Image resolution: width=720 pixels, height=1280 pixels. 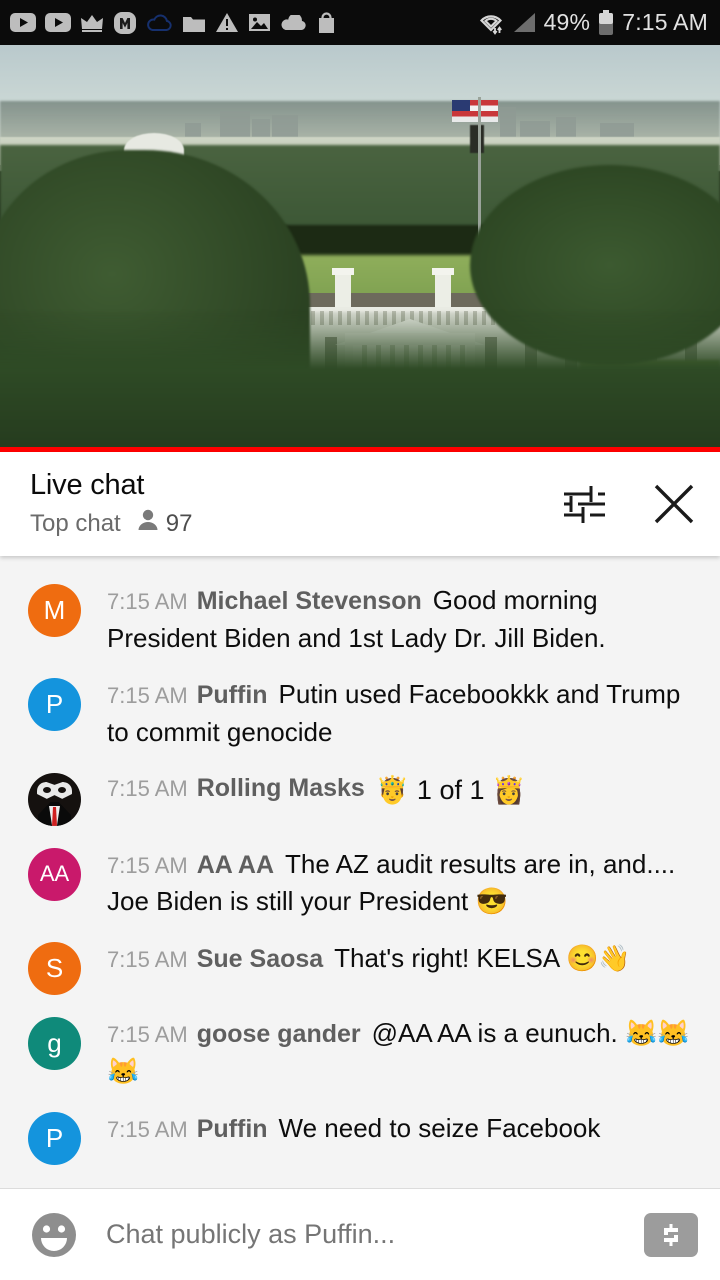 I want to click on avatar: M, so click(x=54, y=610).